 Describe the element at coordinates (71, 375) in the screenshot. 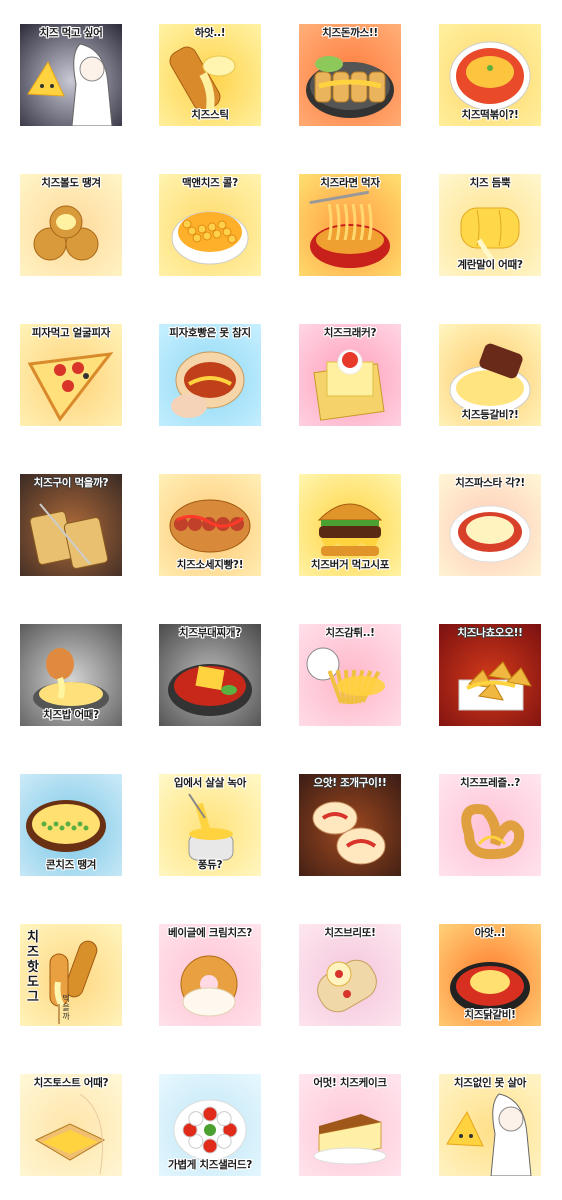

I see `sticker-pizza: 피자먹고 얼굴피자` at that location.